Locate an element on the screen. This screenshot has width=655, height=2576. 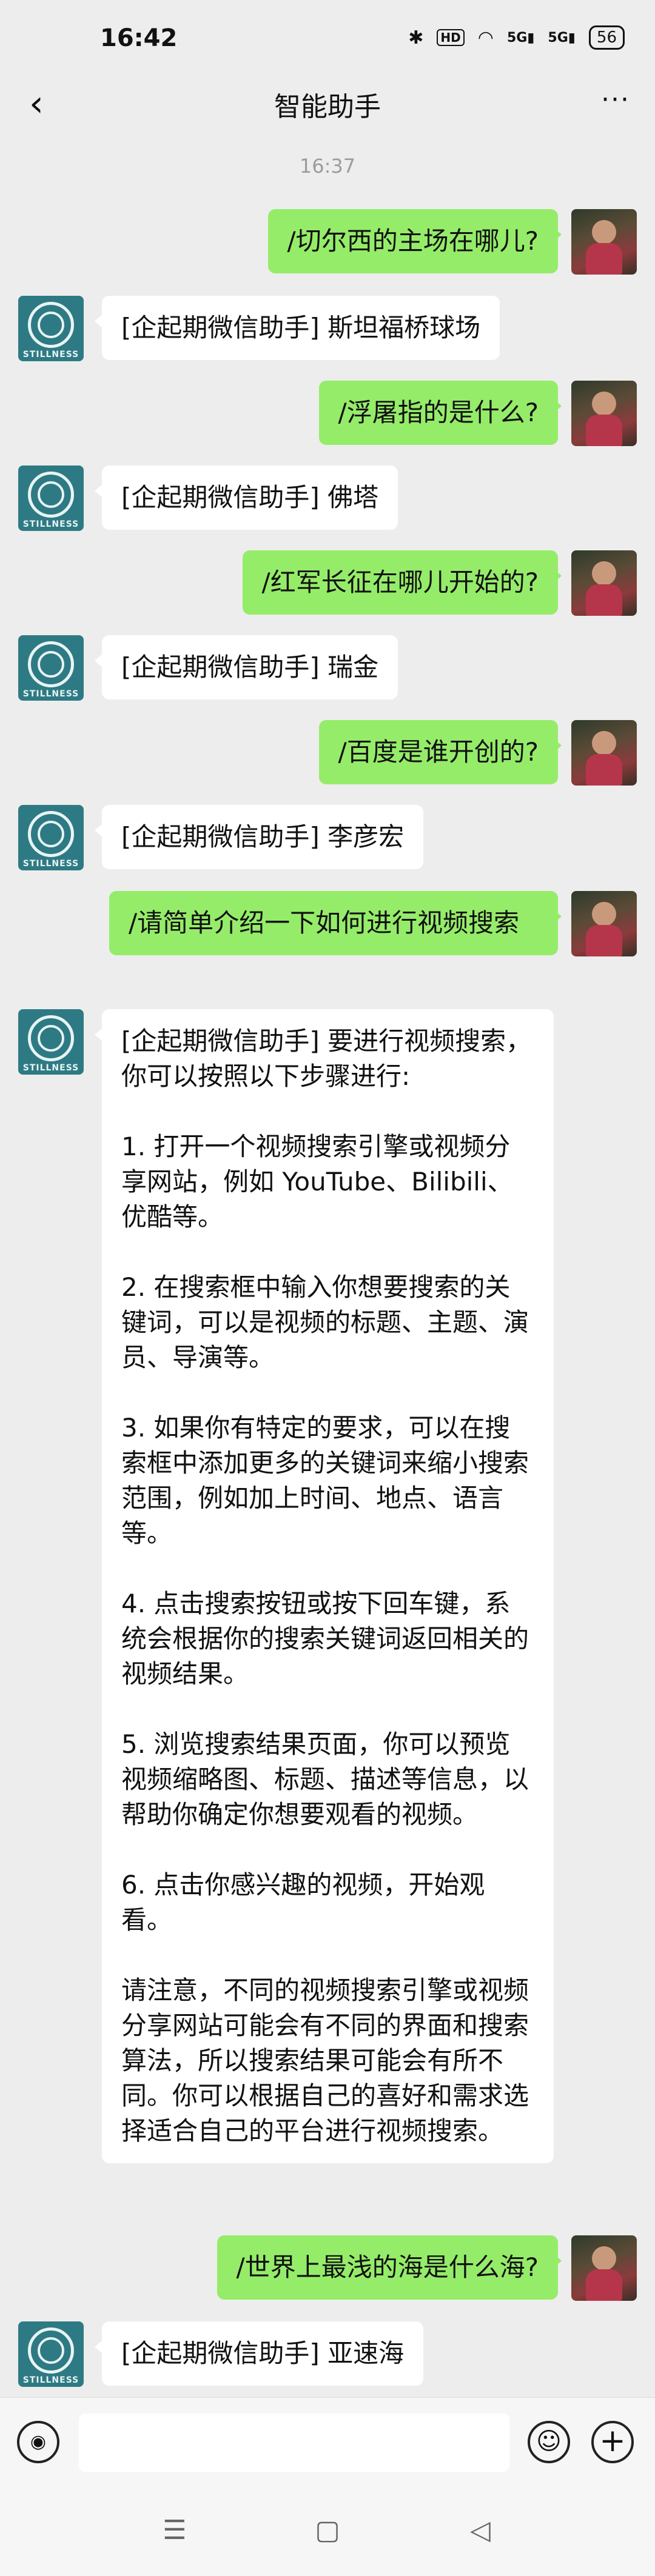
system-back-icon: ◁ is located at coordinates (481, 2530).